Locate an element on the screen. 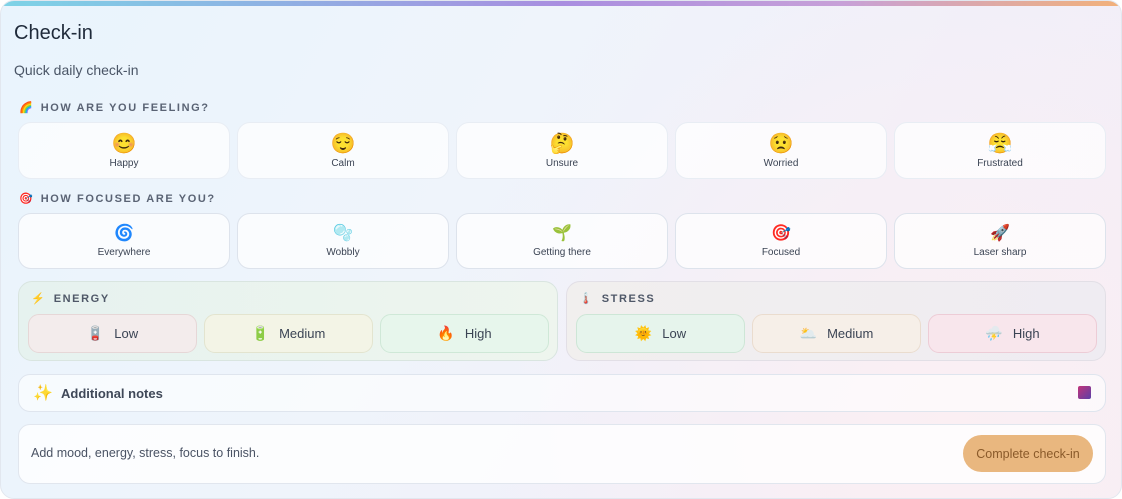 This screenshot has height=499, width=1122. feeling-option-worried: 😟 Worried is located at coordinates (781, 150).